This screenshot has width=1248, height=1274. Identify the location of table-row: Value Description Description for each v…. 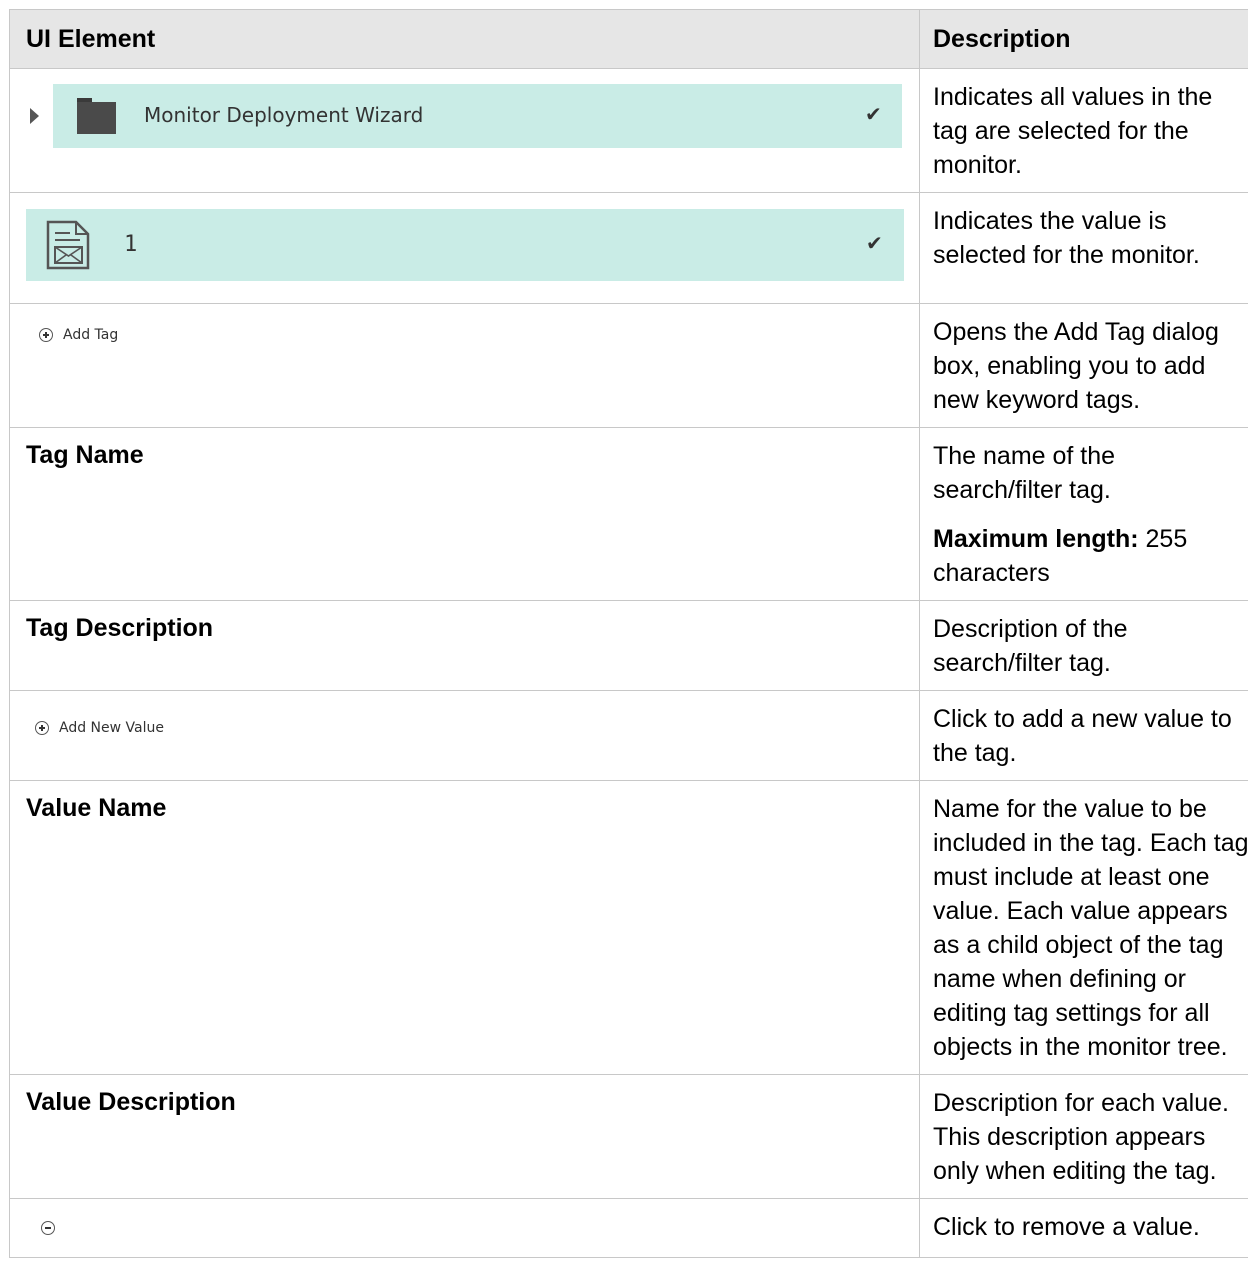
(628, 1136).